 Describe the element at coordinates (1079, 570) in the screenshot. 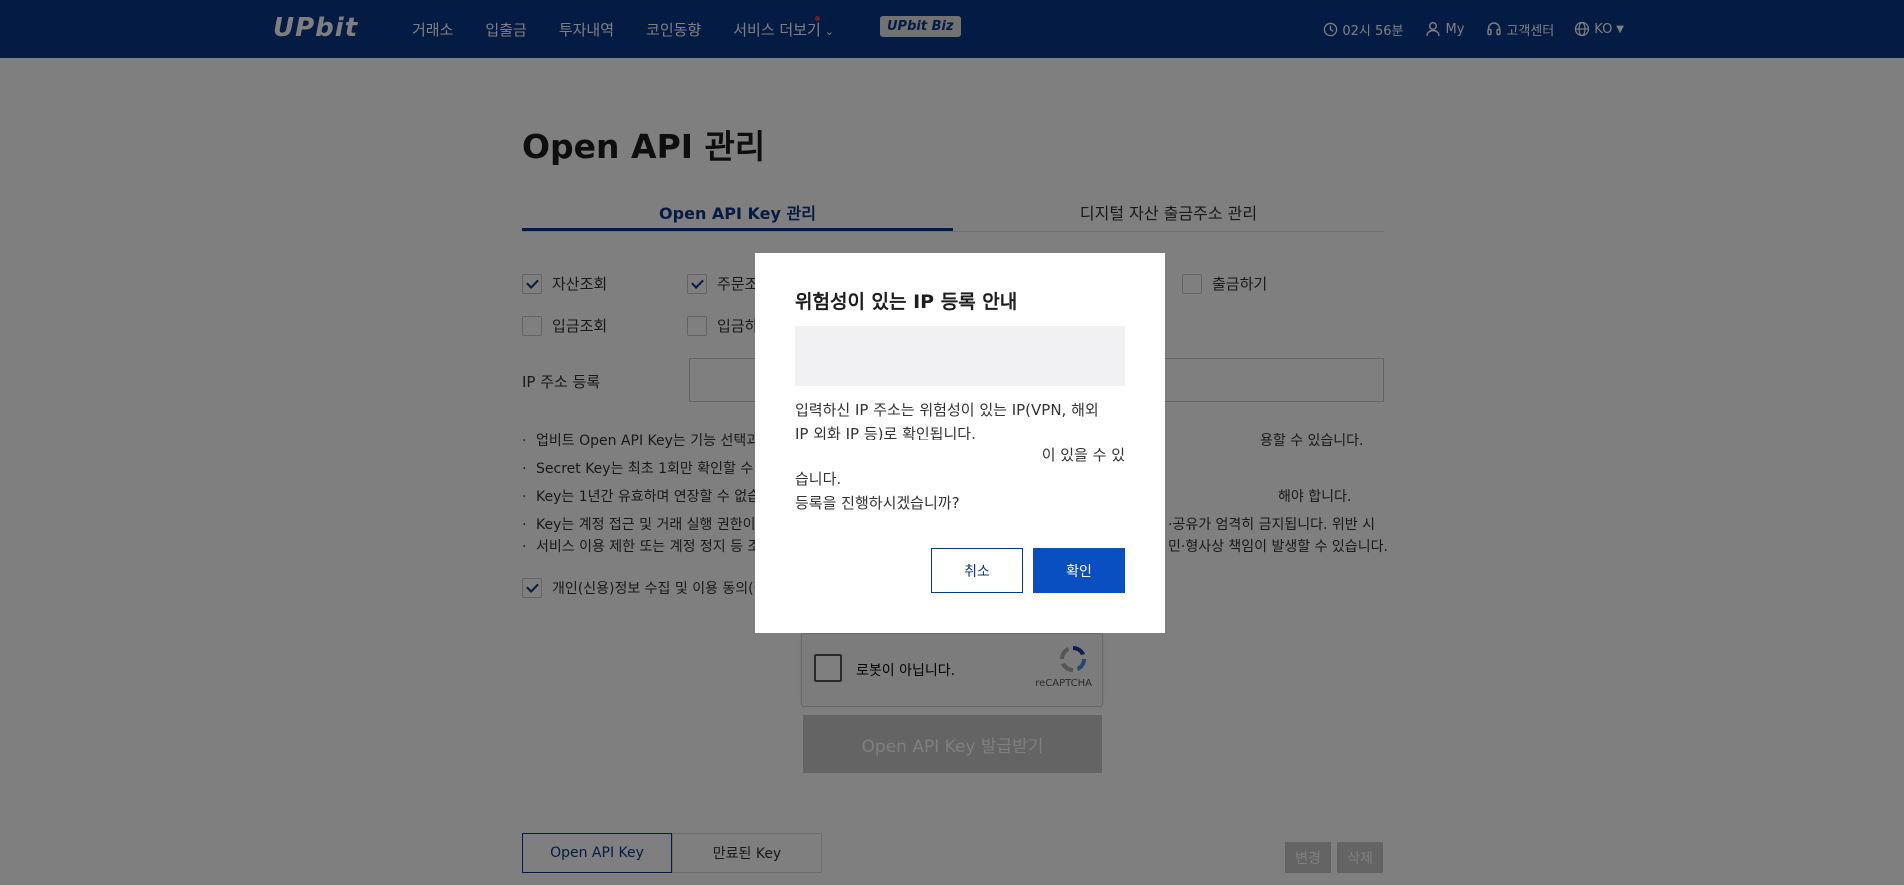

I see `confirm-button: 확인` at that location.